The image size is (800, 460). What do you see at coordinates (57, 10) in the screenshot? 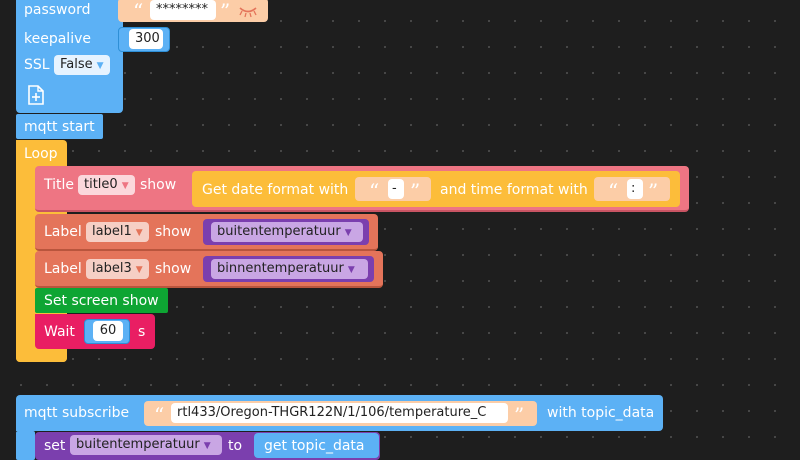
I see `password-label: password` at bounding box center [57, 10].